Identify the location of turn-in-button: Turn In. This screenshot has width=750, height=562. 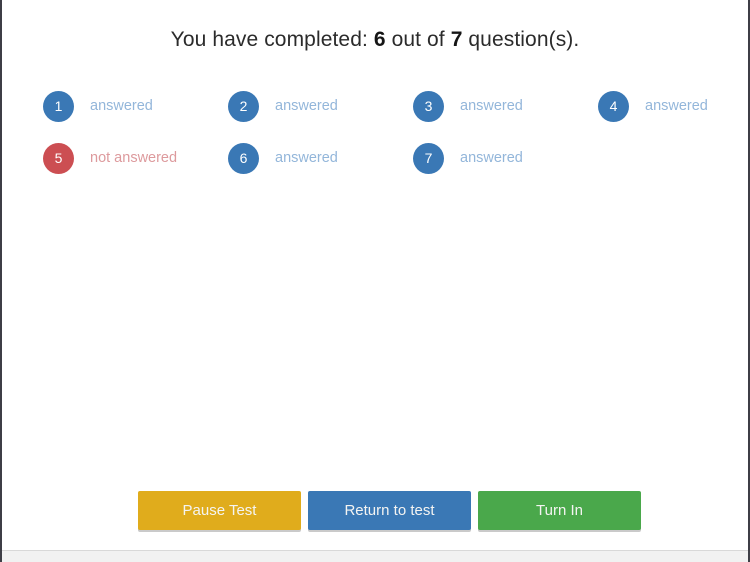
(559, 510).